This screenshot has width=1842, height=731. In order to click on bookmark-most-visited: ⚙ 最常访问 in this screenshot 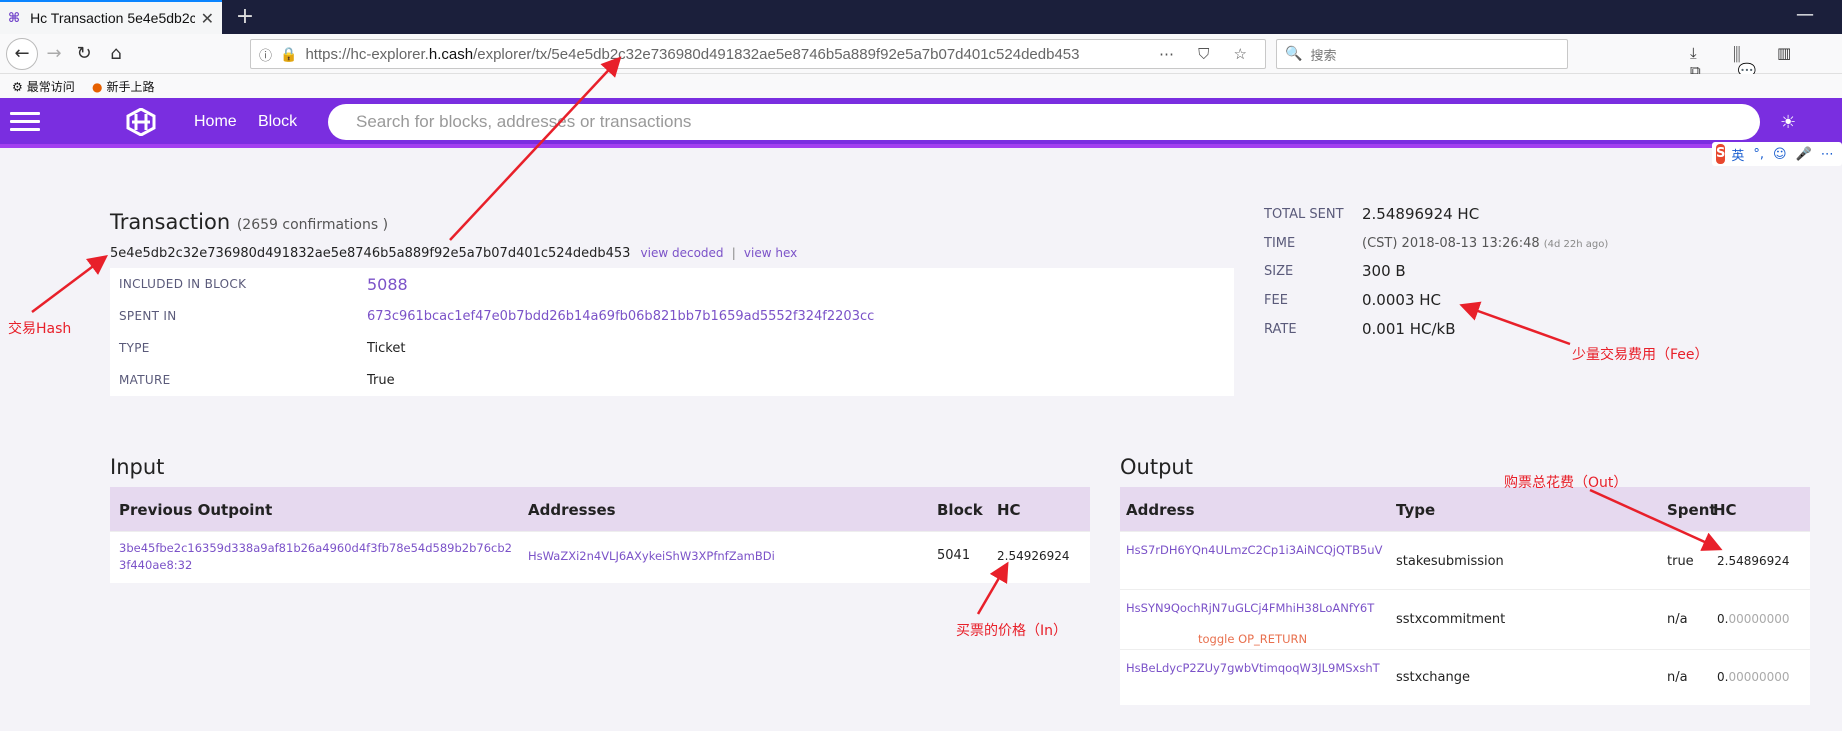, I will do `click(43, 86)`.